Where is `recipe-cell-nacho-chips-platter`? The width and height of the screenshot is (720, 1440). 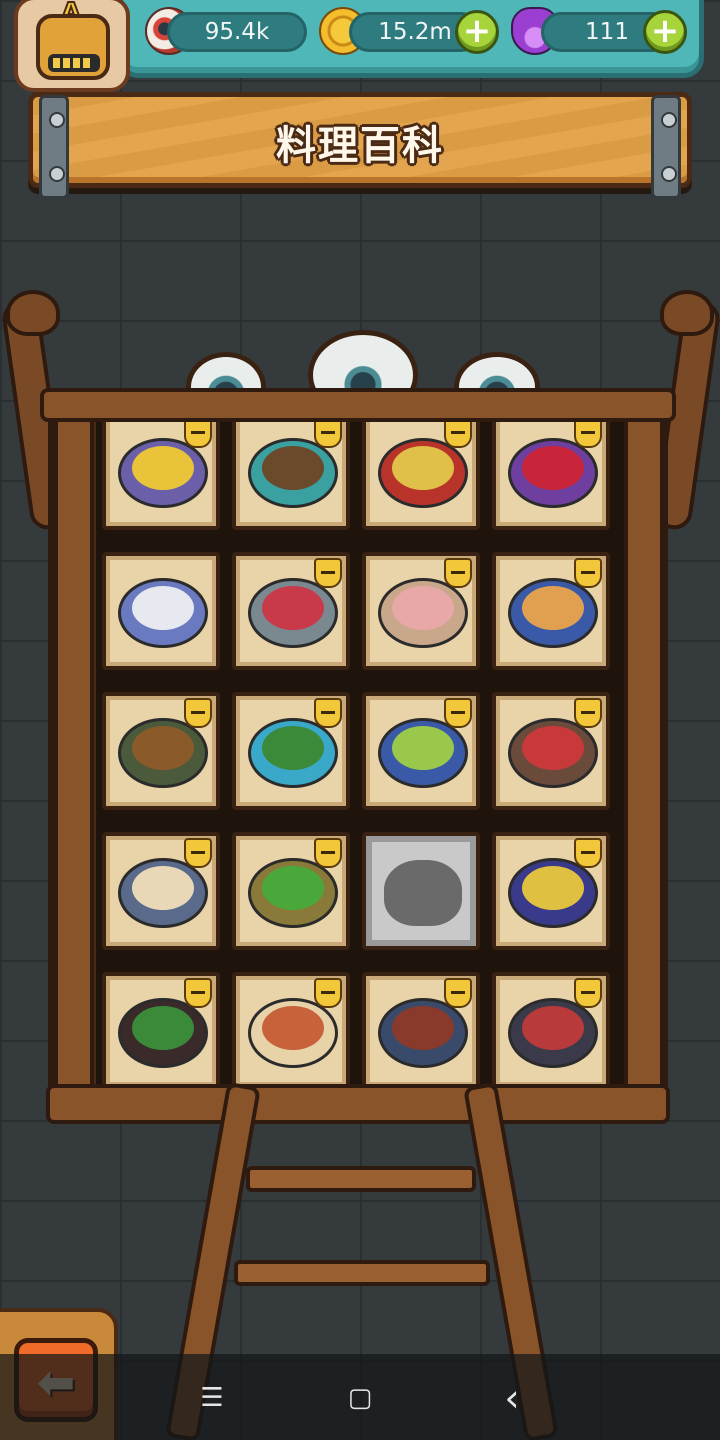
recipe-cell-nacho-chips-platter is located at coordinates (551, 891).